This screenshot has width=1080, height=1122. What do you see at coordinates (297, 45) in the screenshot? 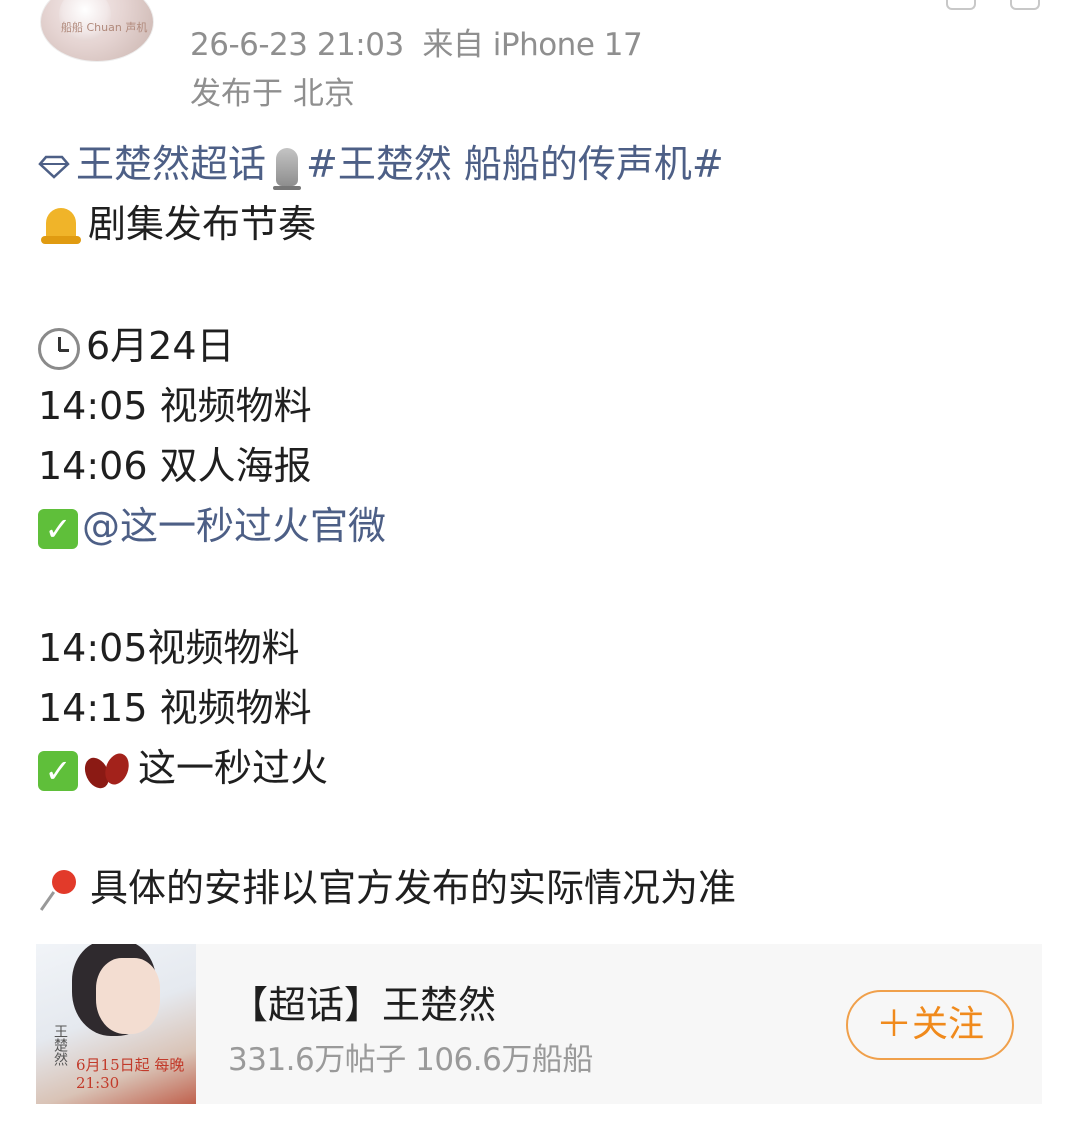
I see `post-timestamp: 26-6-23 21:03` at bounding box center [297, 45].